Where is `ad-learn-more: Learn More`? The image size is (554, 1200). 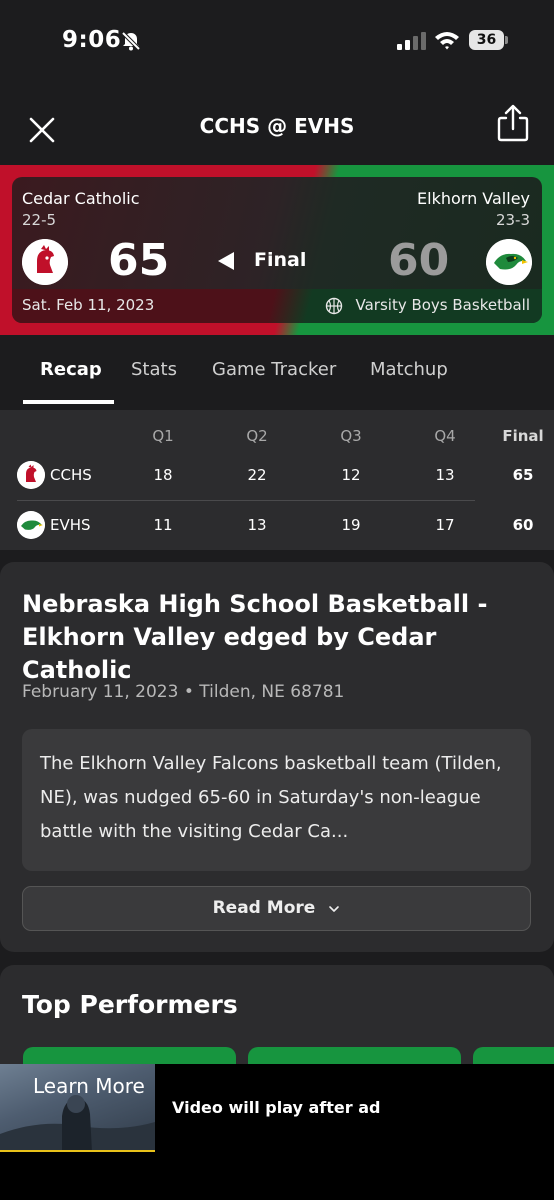 ad-learn-more: Learn More is located at coordinates (89, 1086).